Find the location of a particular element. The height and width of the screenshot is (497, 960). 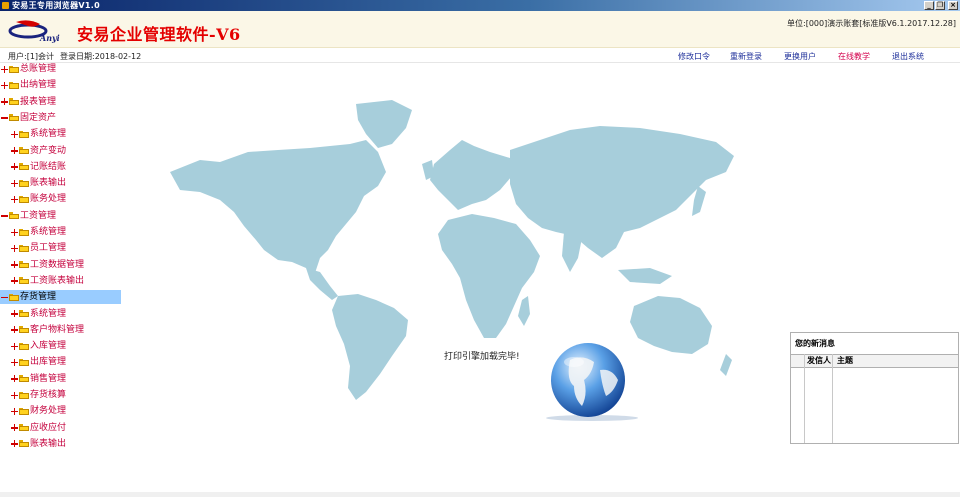

tree-item-label: 应收应付 is located at coordinates (48, 427).